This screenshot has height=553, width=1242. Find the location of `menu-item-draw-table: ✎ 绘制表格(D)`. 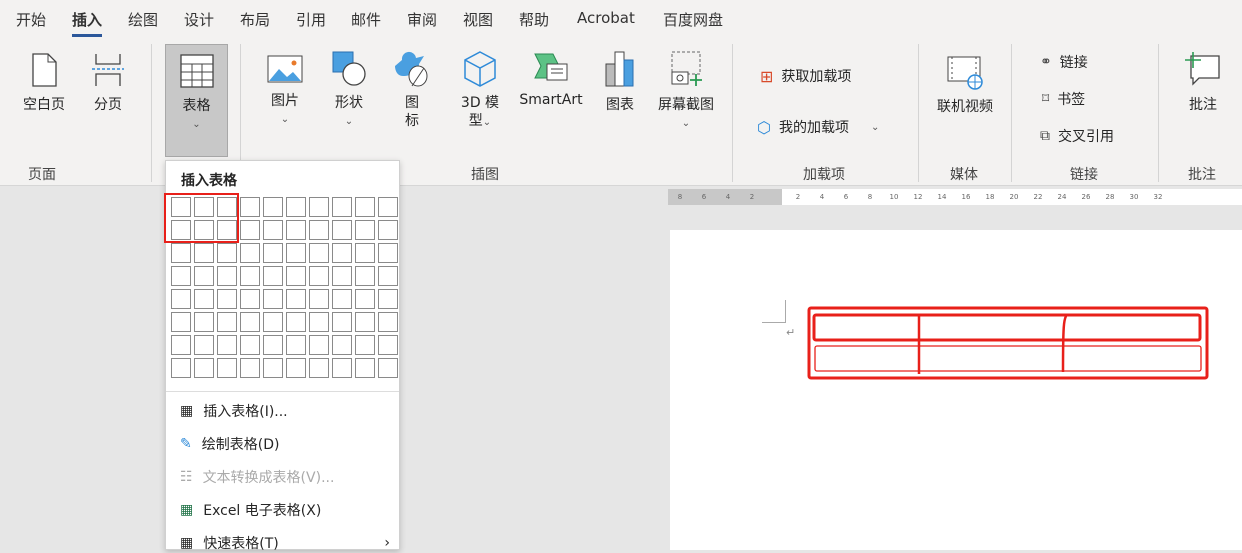

menu-item-draw-table: ✎ 绘制表格(D) is located at coordinates (229, 444).